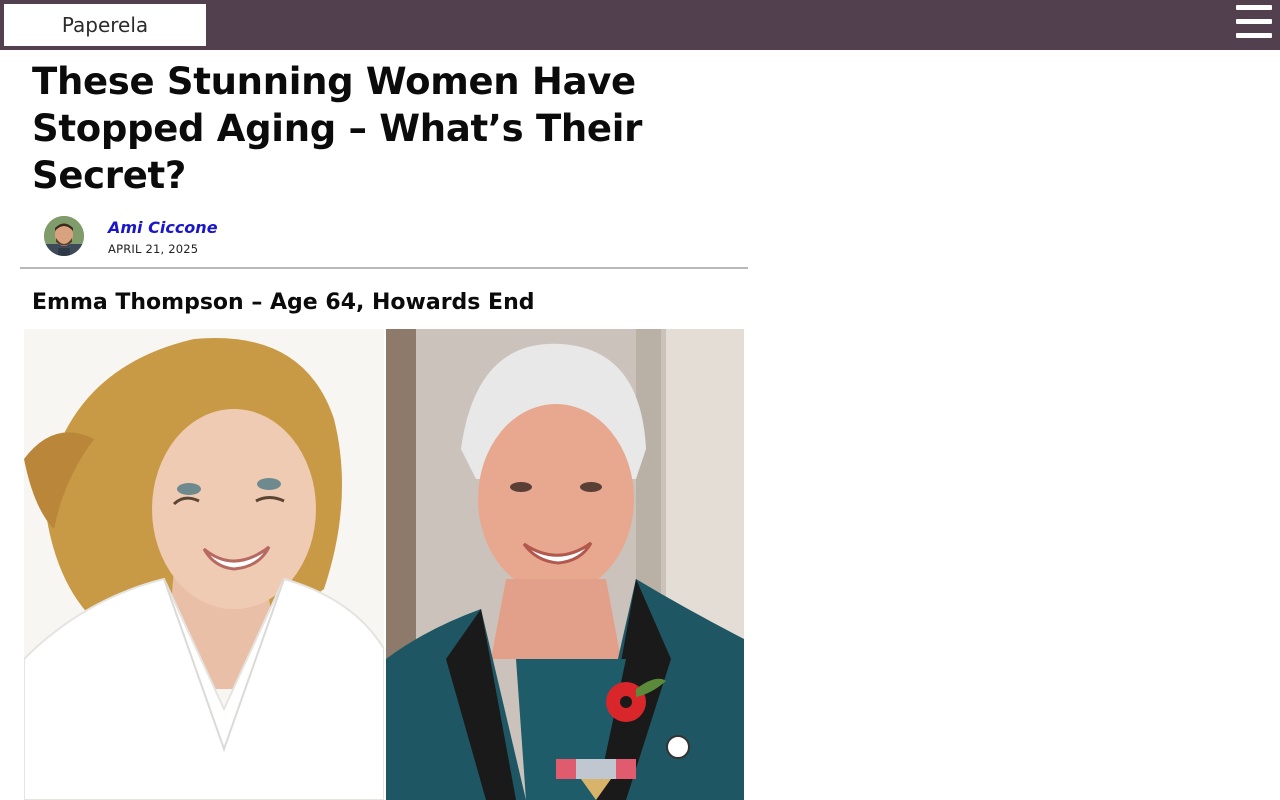 Image resolution: width=1280 pixels, height=800 pixels. Describe the element at coordinates (105, 25) in the screenshot. I see `site-logo: Paperela` at that location.